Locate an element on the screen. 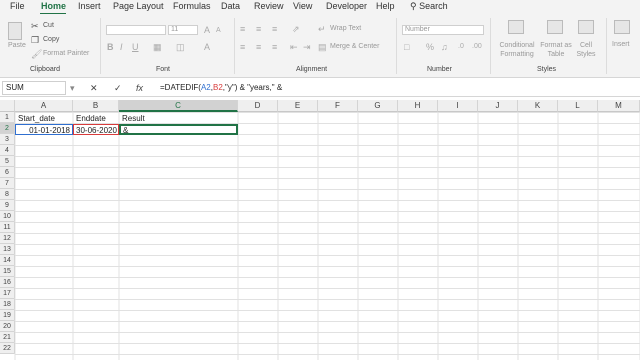 The image size is (640, 360). menu-data: Data is located at coordinates (230, 6).